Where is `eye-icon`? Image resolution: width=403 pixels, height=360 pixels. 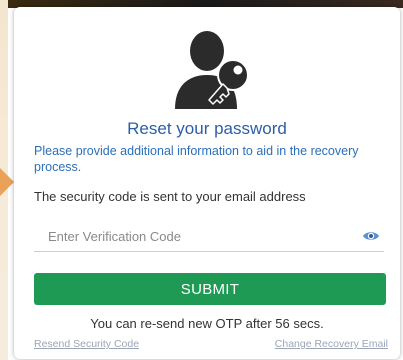 eye-icon is located at coordinates (371, 236).